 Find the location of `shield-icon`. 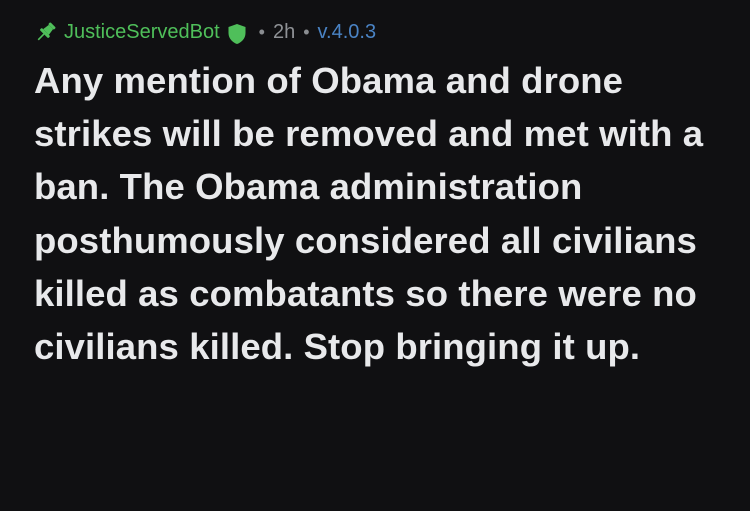

shield-icon is located at coordinates (237, 32).